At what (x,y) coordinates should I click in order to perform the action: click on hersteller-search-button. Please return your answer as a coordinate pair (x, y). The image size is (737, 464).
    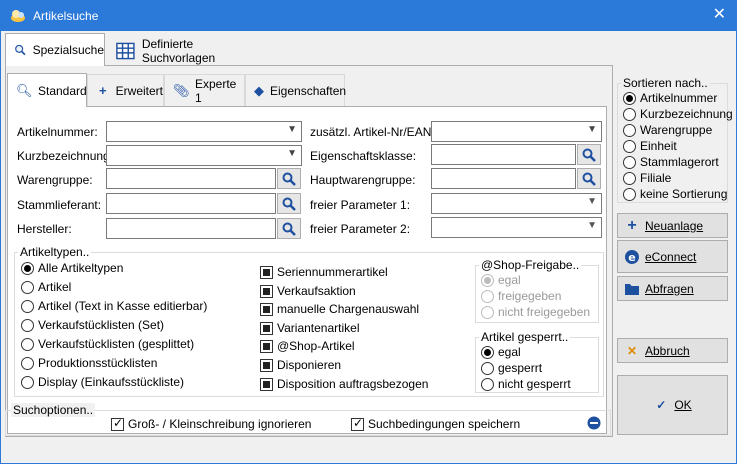
    Looking at the image, I should click on (289, 228).